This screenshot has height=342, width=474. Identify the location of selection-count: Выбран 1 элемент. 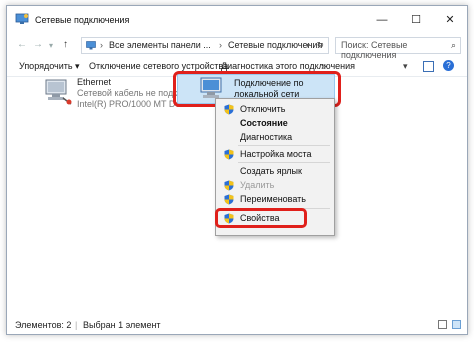
(122, 325).